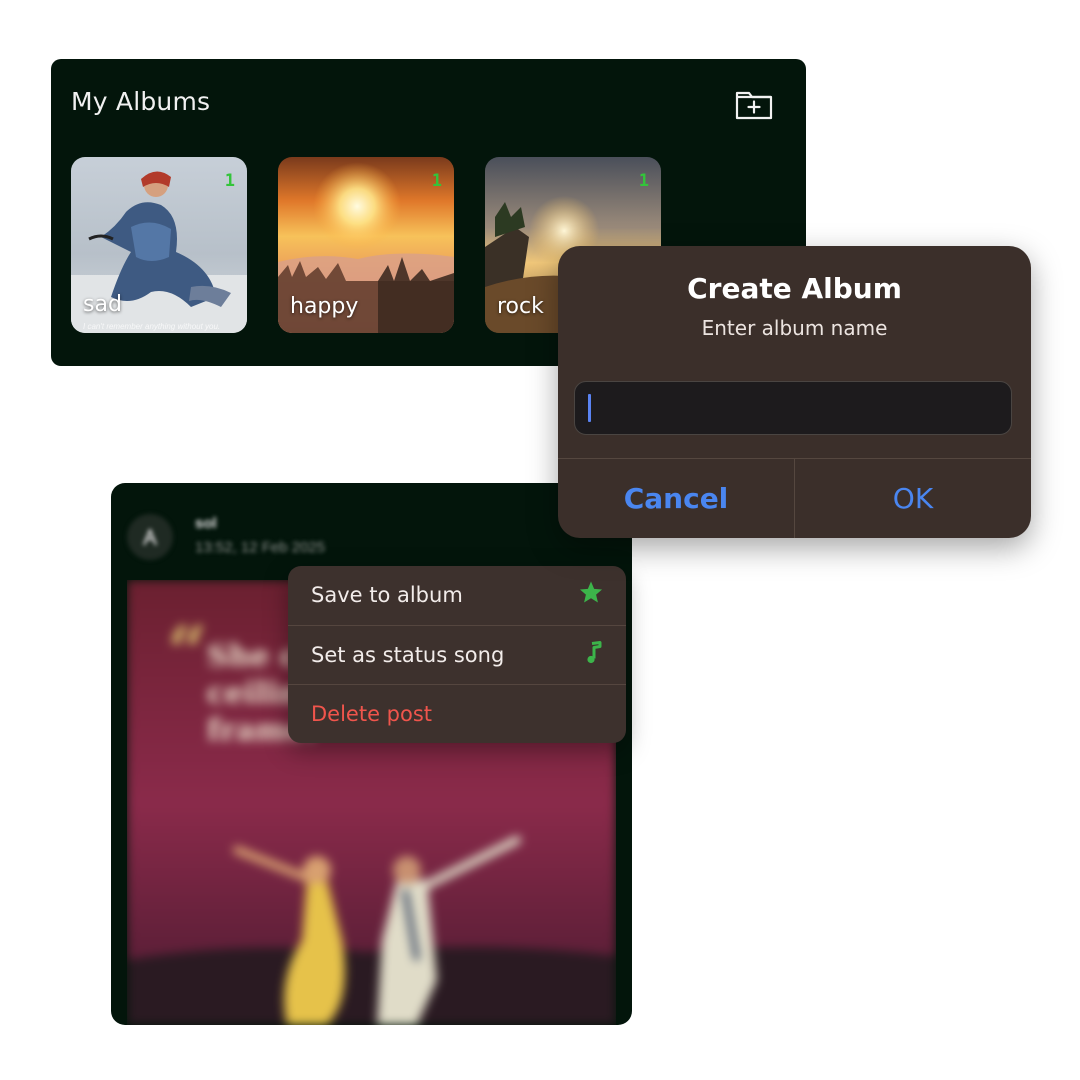 The height and width of the screenshot is (1080, 1080). Describe the element at coordinates (102, 304) in the screenshot. I see `album-name: sad` at that location.